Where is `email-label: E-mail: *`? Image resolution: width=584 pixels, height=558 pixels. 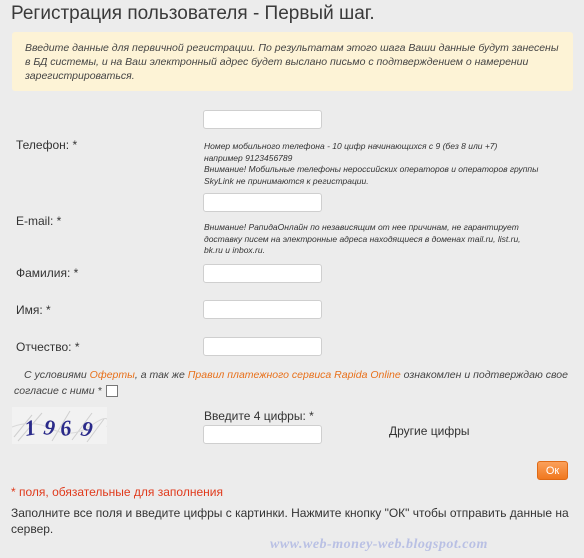
email-label: E-mail: * is located at coordinates (39, 221).